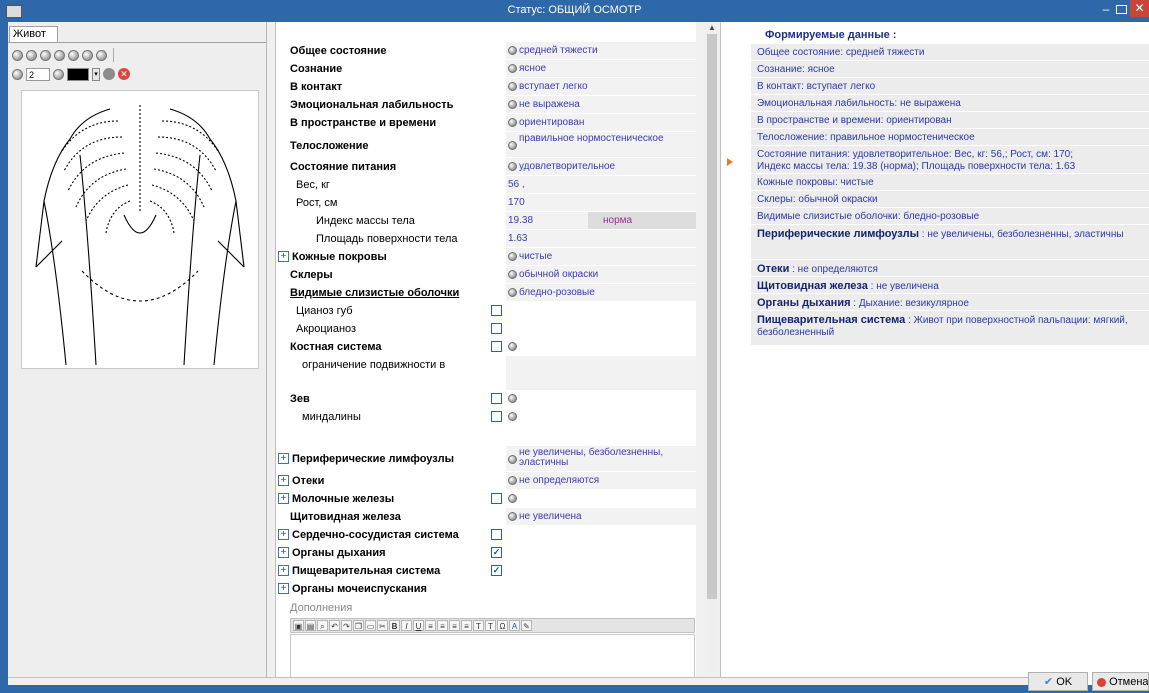  Describe the element at coordinates (1048, 682) in the screenshot. I see `checkmark-icon: ✔` at that location.